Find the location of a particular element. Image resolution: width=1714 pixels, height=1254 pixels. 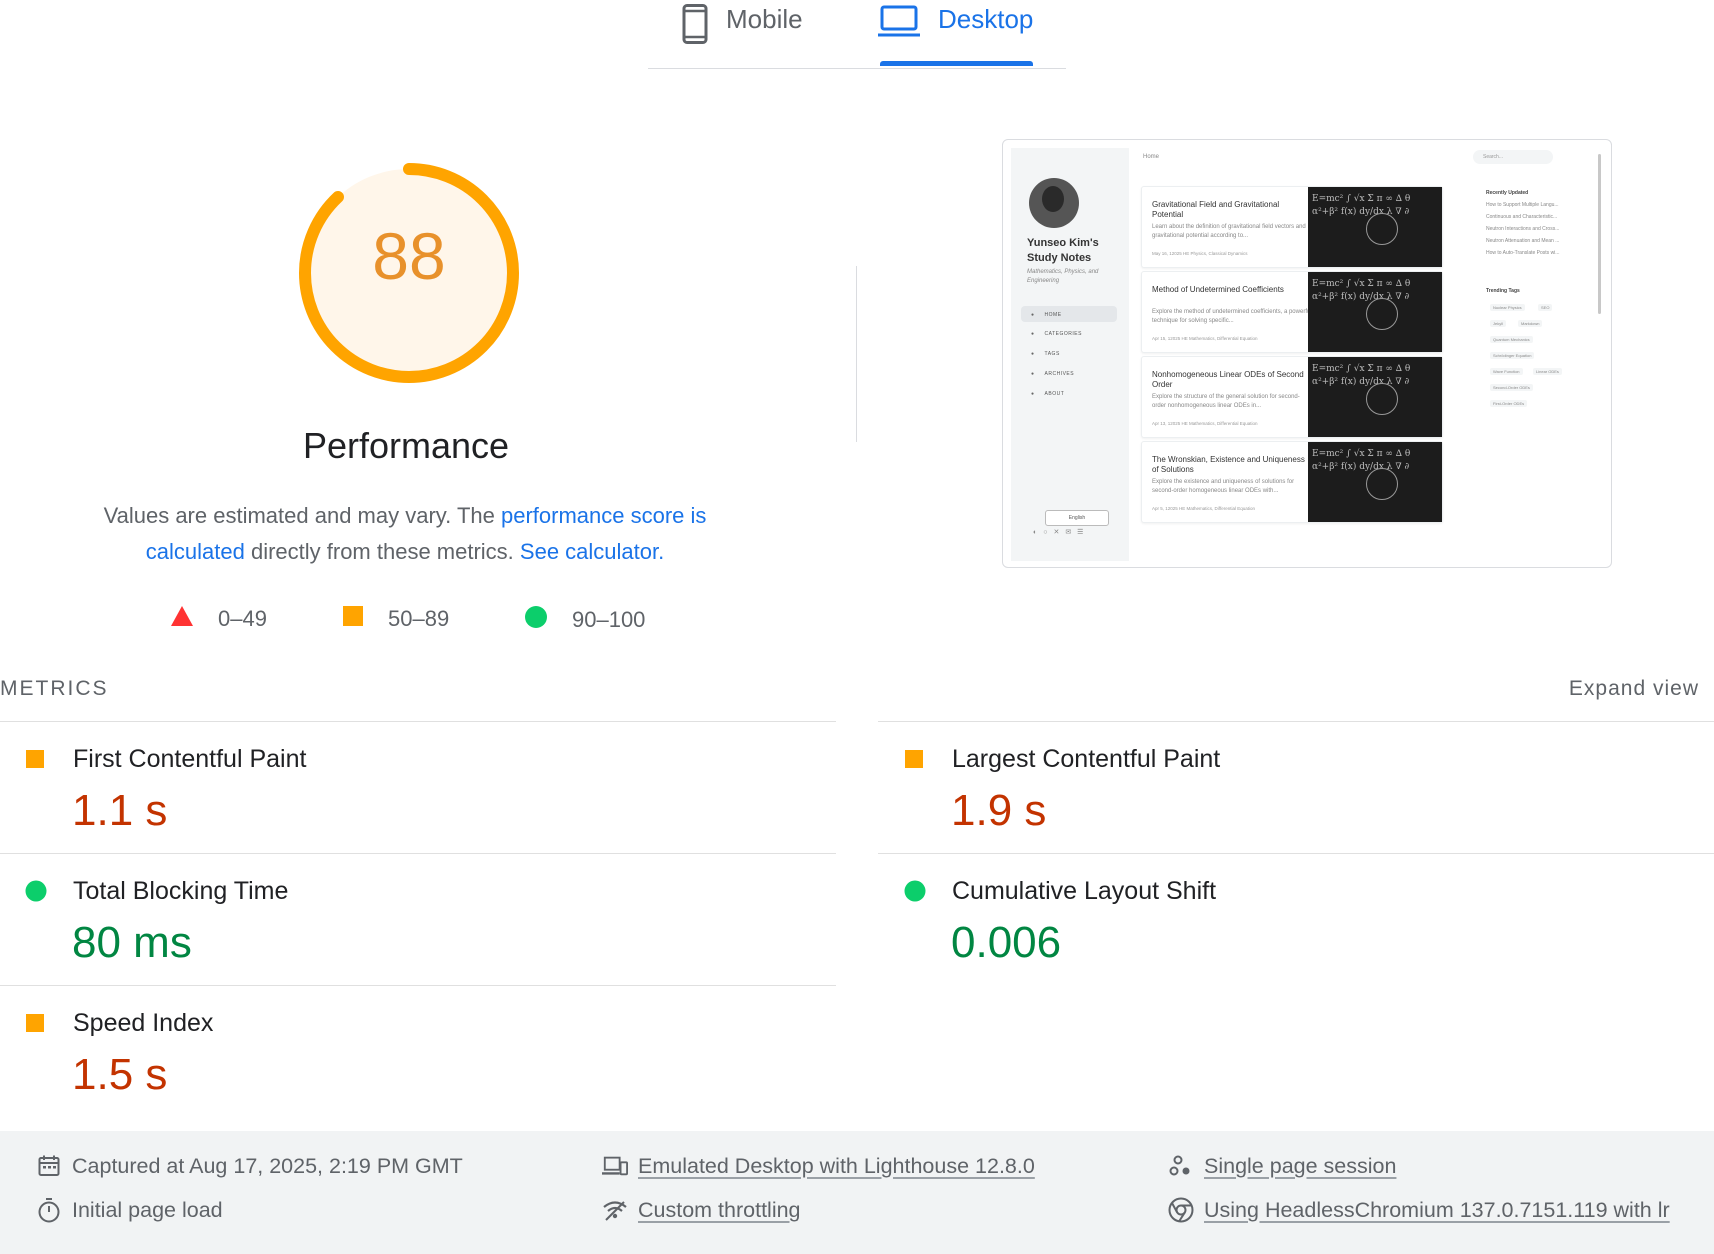

language-select: English is located at coordinates (1077, 518).